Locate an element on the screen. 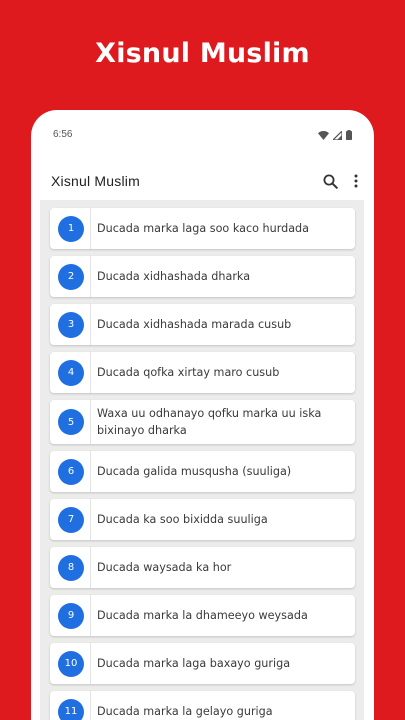  item-label: Ducada marka laga soo kaco hurdada is located at coordinates (203, 228).